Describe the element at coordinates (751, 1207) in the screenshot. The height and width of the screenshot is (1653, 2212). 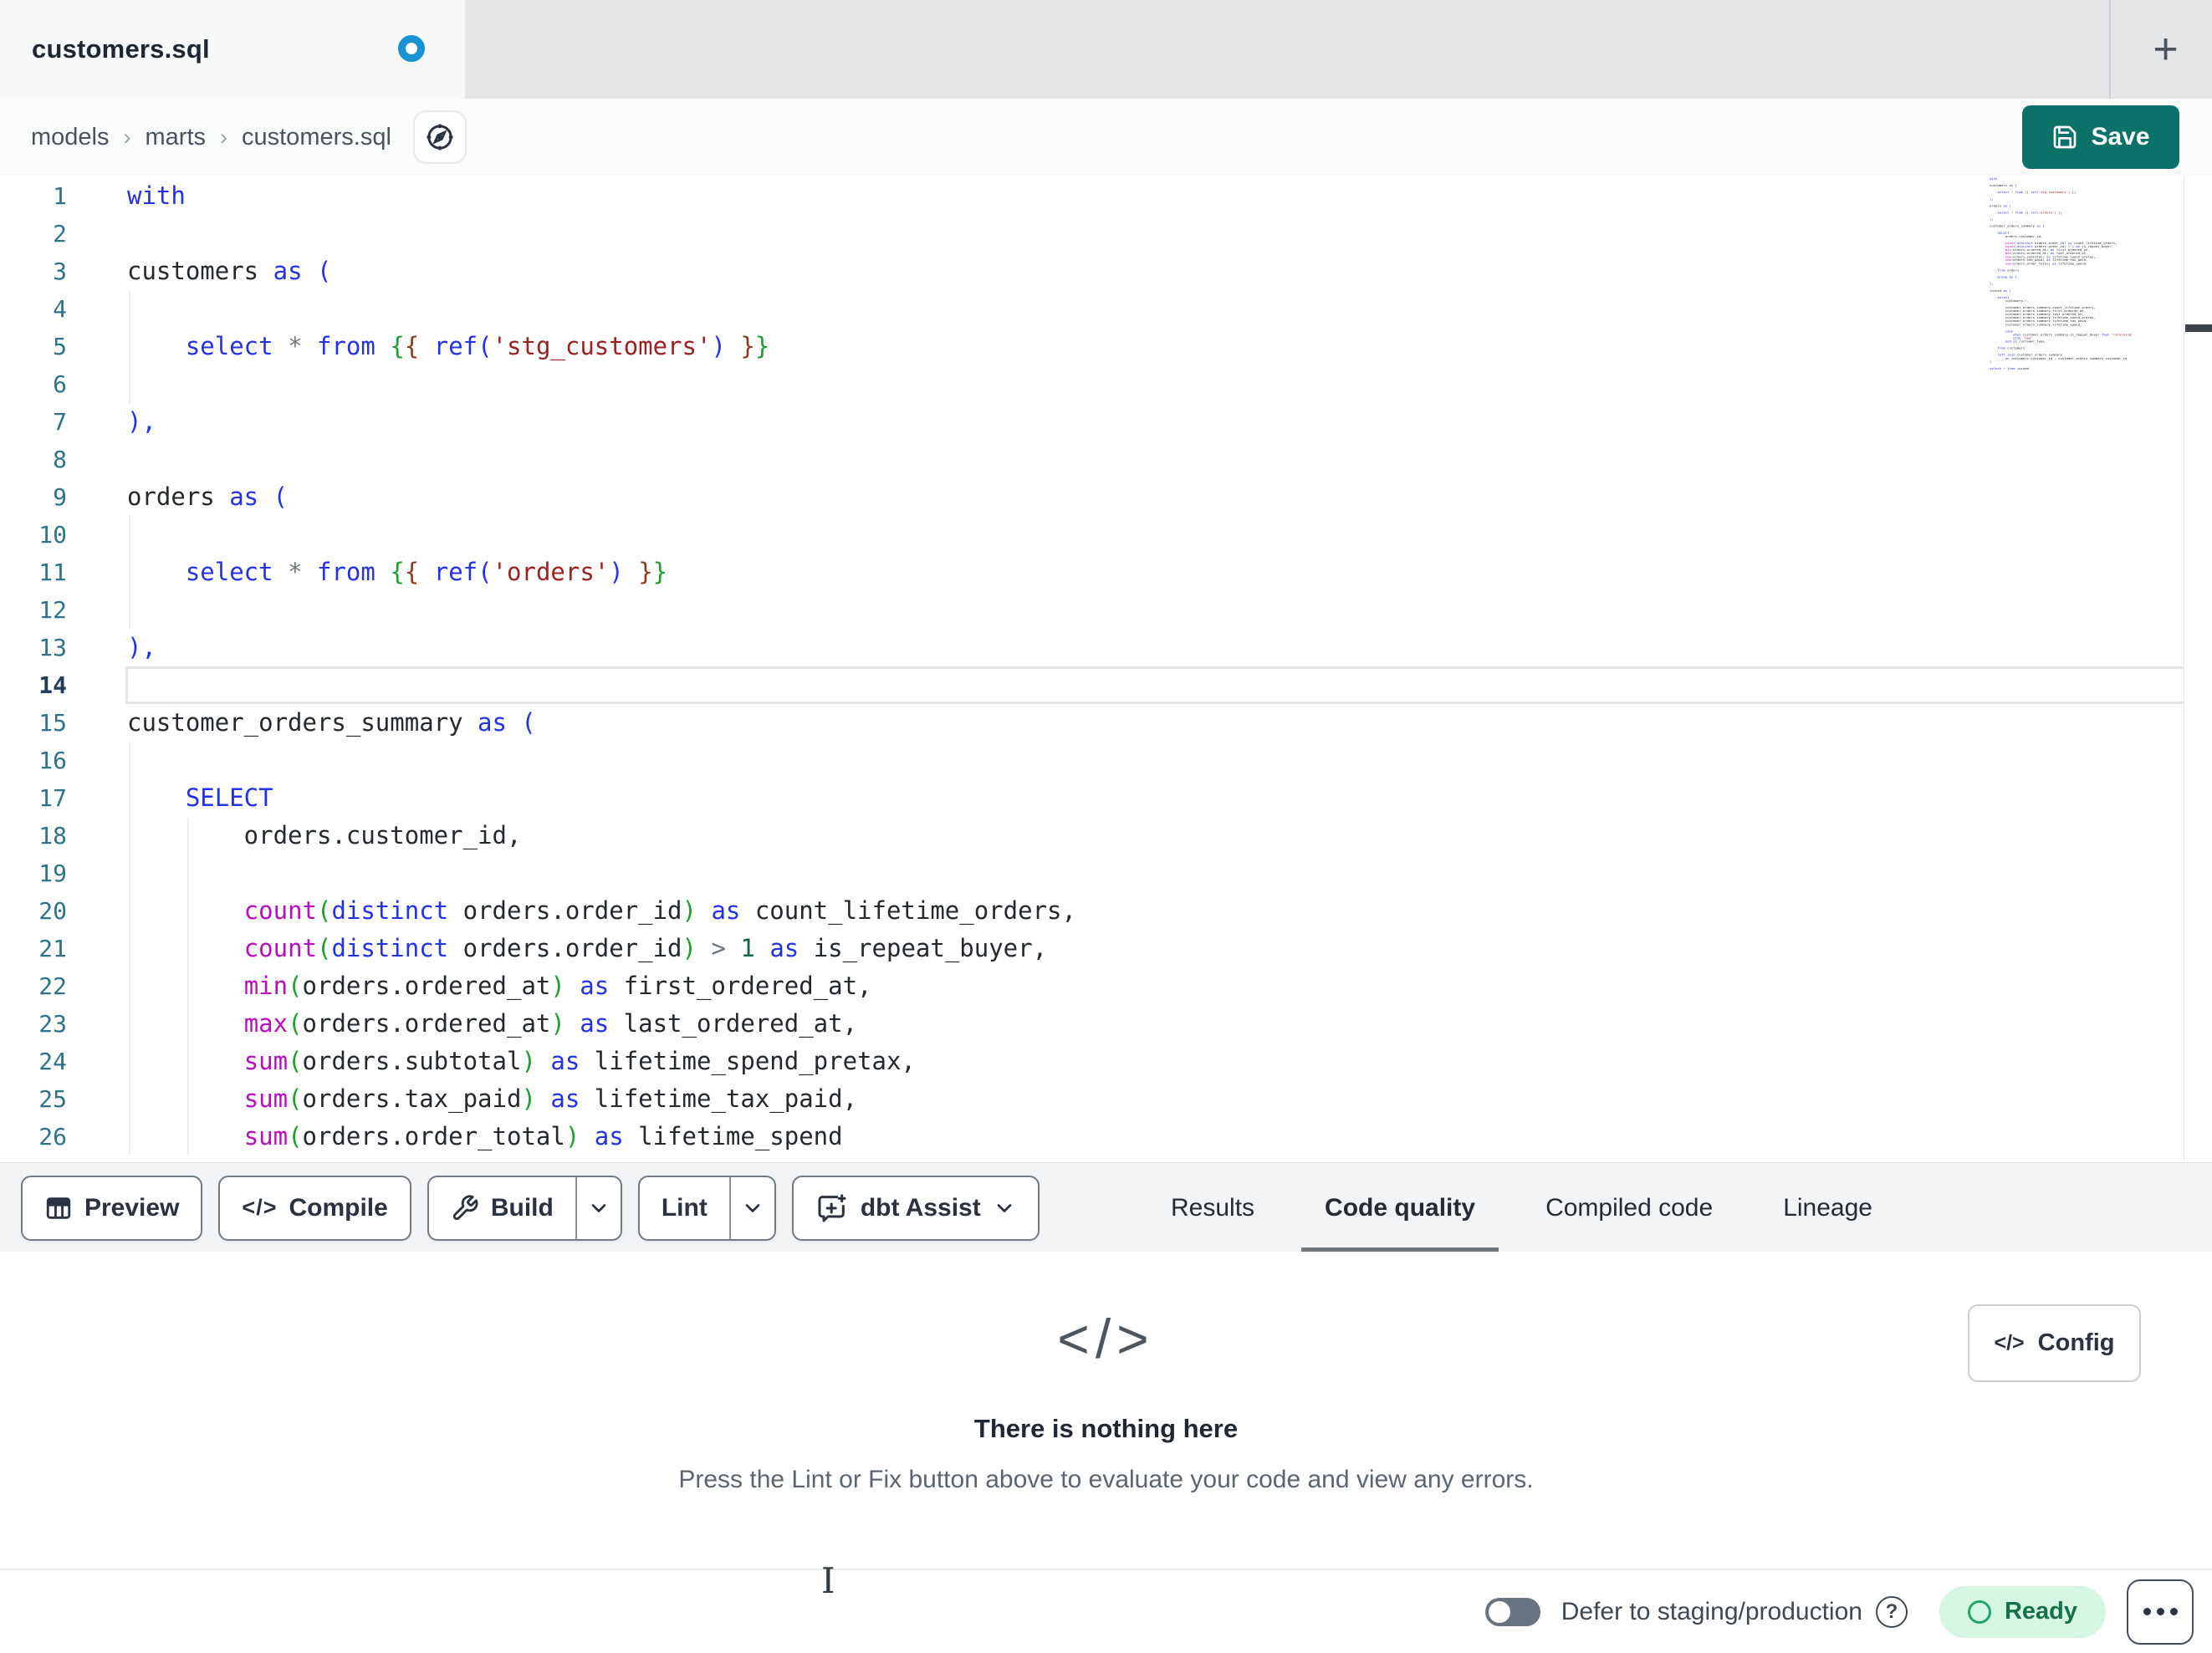
I see `lint-menu-button` at that location.